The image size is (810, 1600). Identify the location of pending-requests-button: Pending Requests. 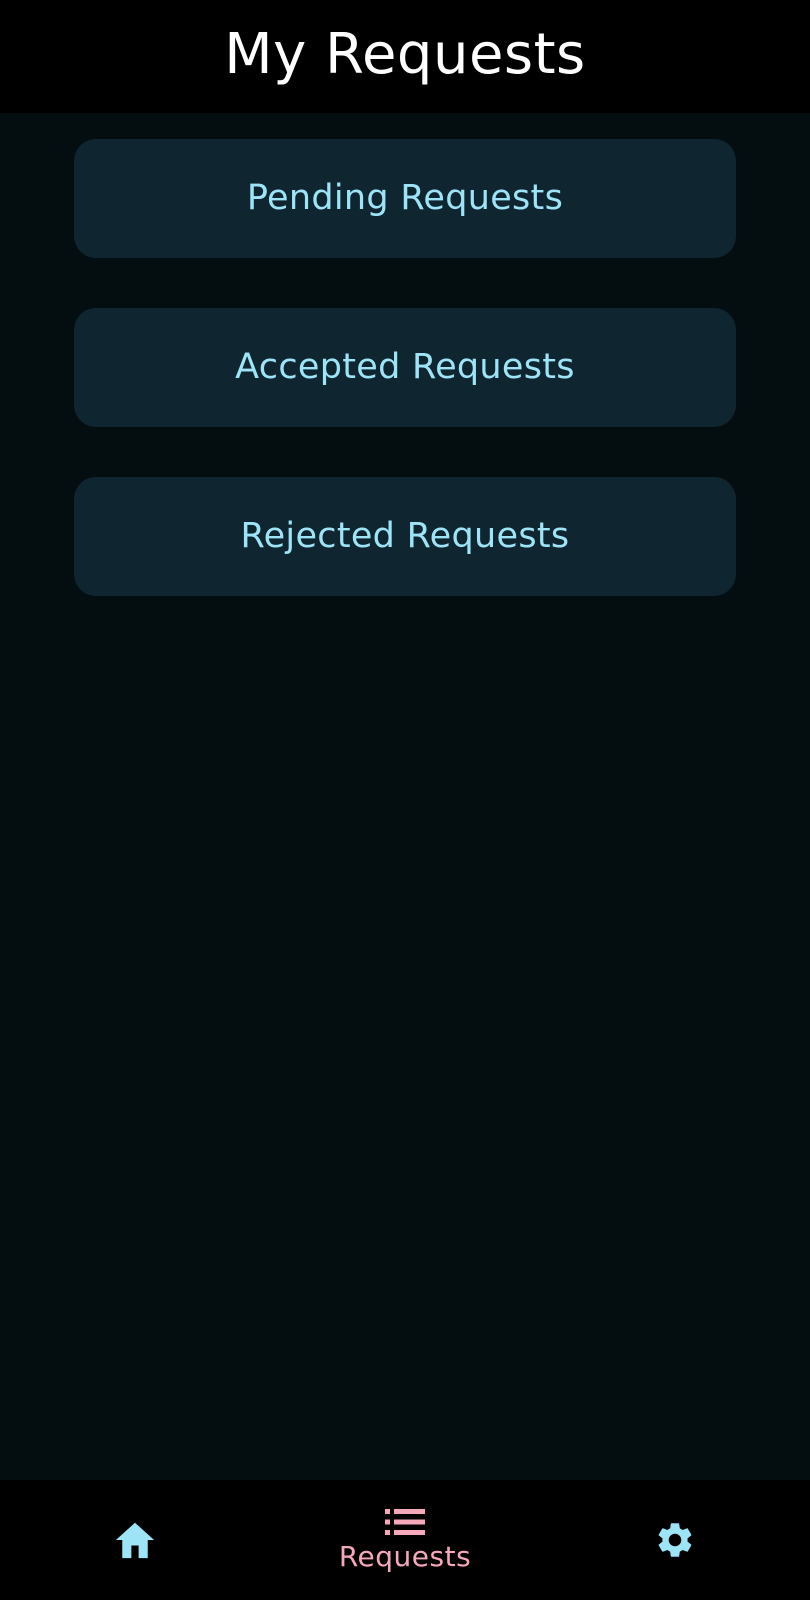
(405, 198).